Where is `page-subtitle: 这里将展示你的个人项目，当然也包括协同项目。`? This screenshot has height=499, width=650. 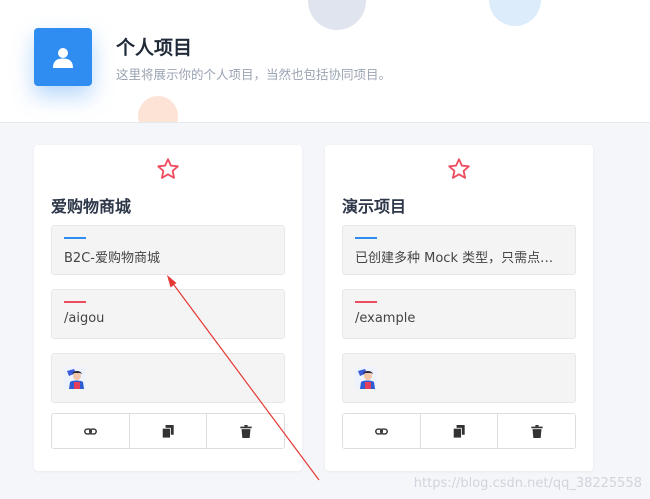 page-subtitle: 这里将展示你的个人项目，当然也包括协同项目。 is located at coordinates (254, 74).